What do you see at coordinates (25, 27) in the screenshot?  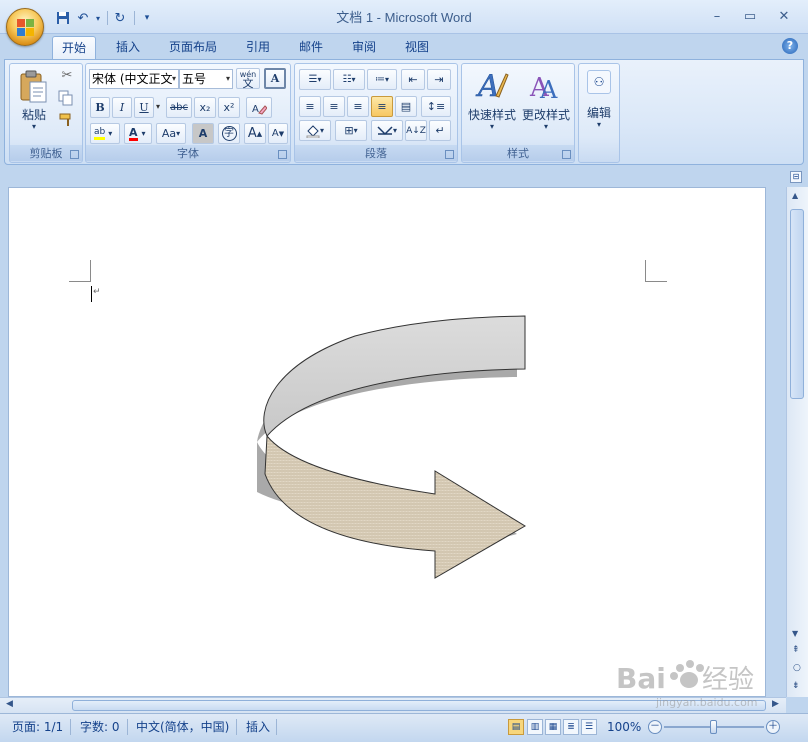 I see `office-button` at bounding box center [25, 27].